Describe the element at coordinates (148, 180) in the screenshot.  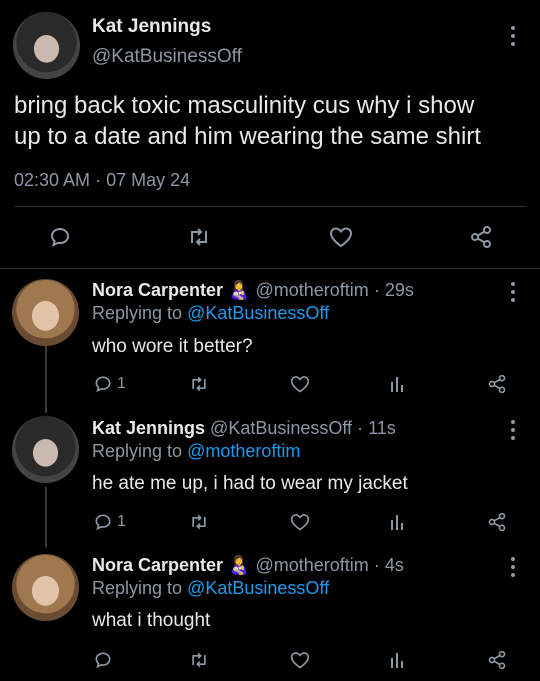
I see `tweet-date: 07 May 24` at that location.